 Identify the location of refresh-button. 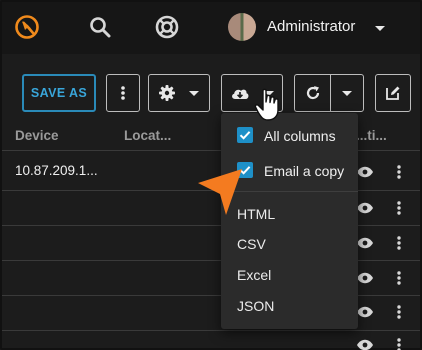
(312, 93).